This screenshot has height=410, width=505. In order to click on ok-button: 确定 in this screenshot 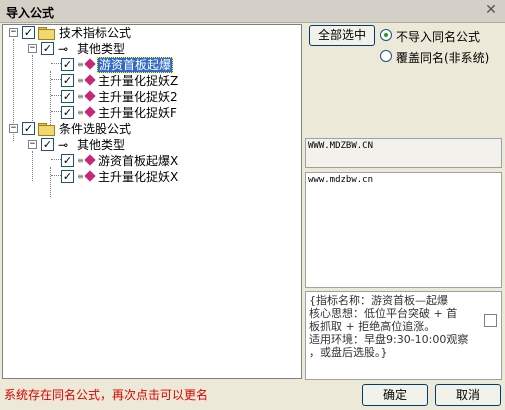, I will do `click(395, 395)`.